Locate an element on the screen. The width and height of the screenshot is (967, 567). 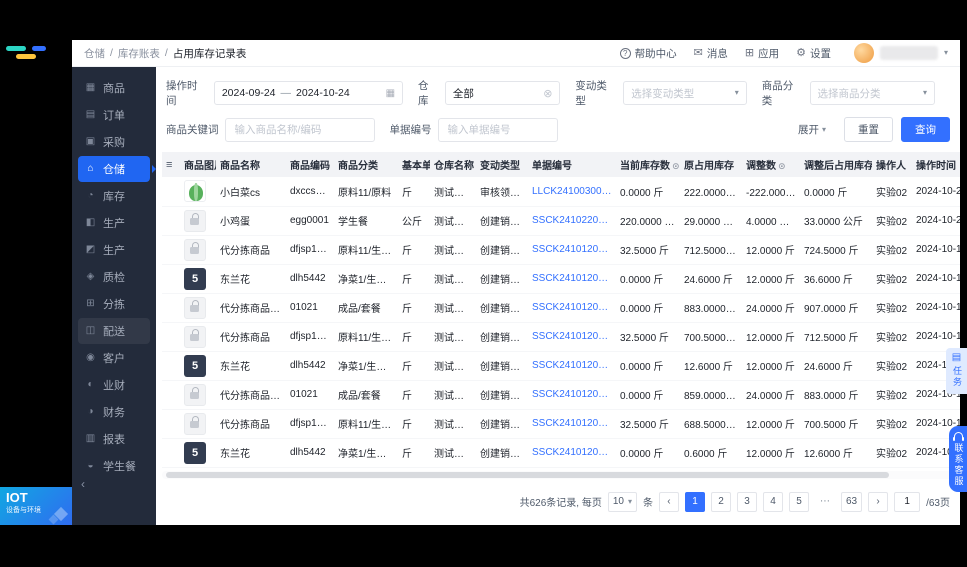
sidebar-item-customers: ◉ 客户 is located at coordinates (114, 358).